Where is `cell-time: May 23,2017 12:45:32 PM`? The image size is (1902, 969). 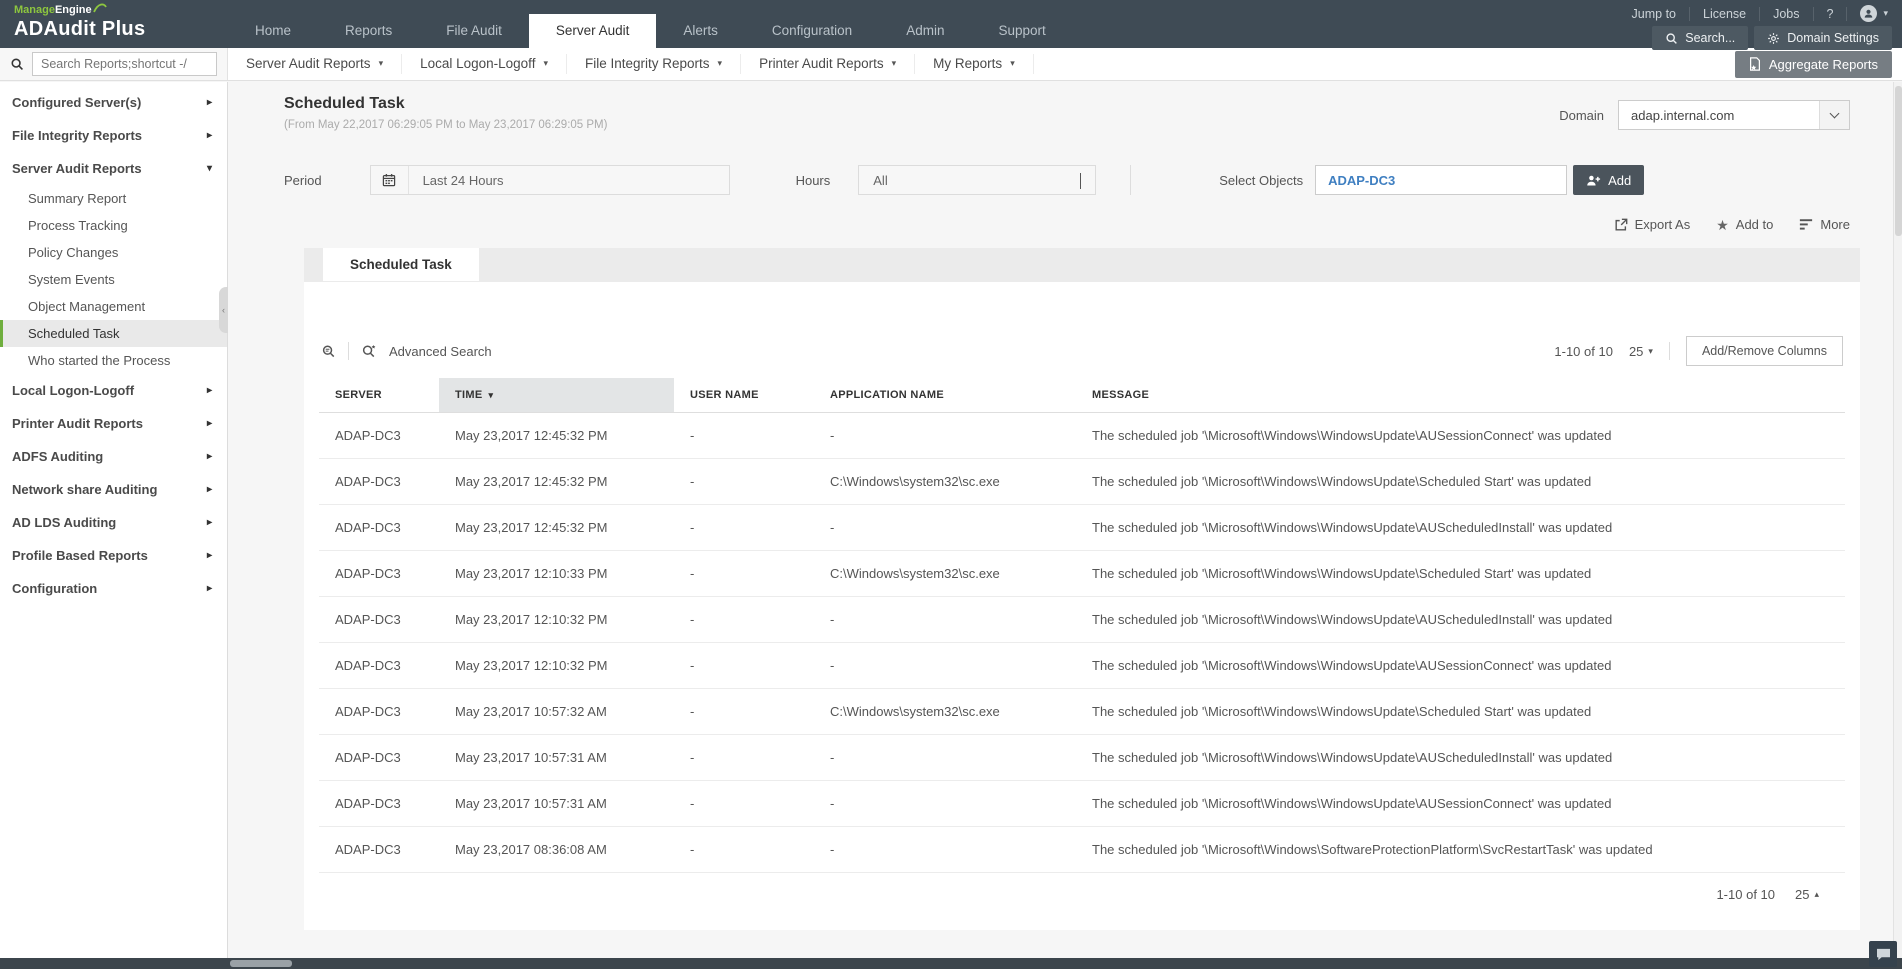 cell-time: May 23,2017 12:45:32 PM is located at coordinates (556, 481).